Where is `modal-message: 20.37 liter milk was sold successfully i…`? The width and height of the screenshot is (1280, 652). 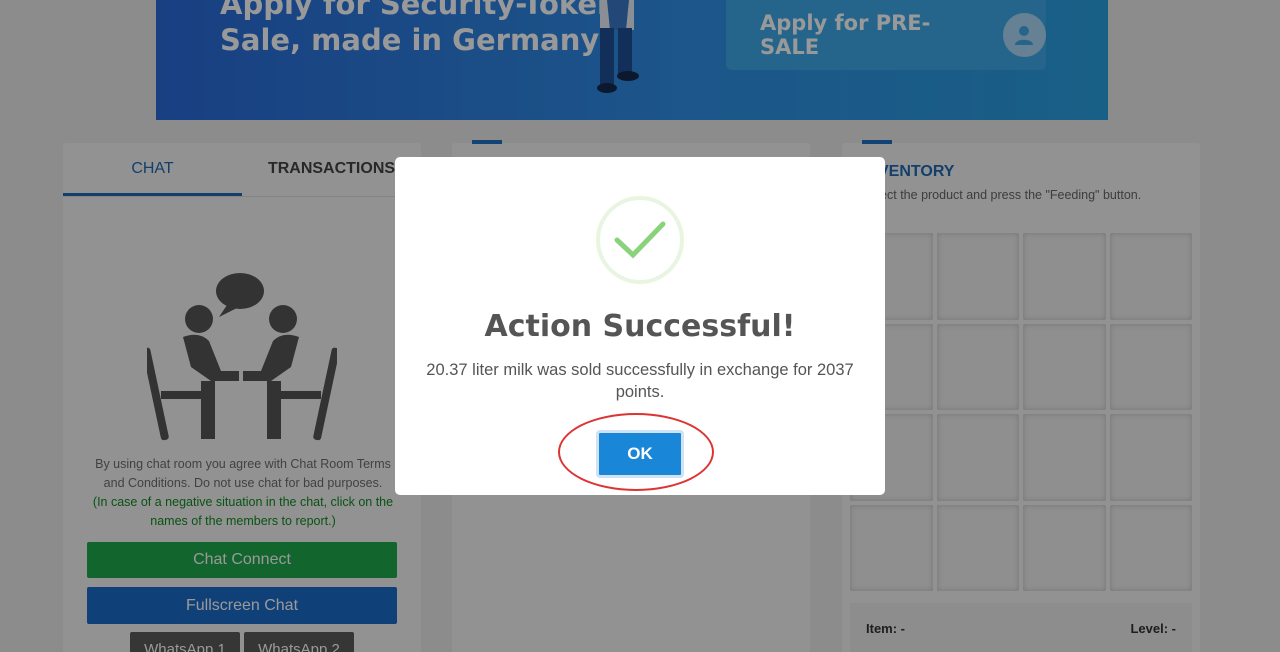 modal-message: 20.37 liter milk was sold successfully i… is located at coordinates (640, 381).